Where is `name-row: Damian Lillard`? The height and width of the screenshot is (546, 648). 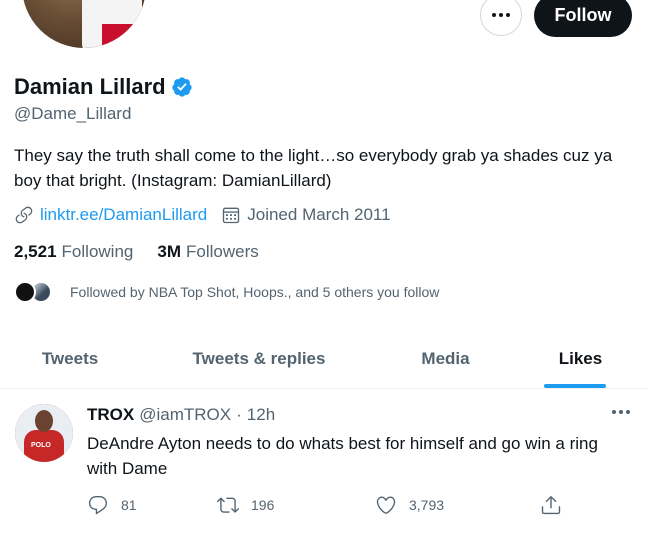 name-row: Damian Lillard is located at coordinates (103, 87).